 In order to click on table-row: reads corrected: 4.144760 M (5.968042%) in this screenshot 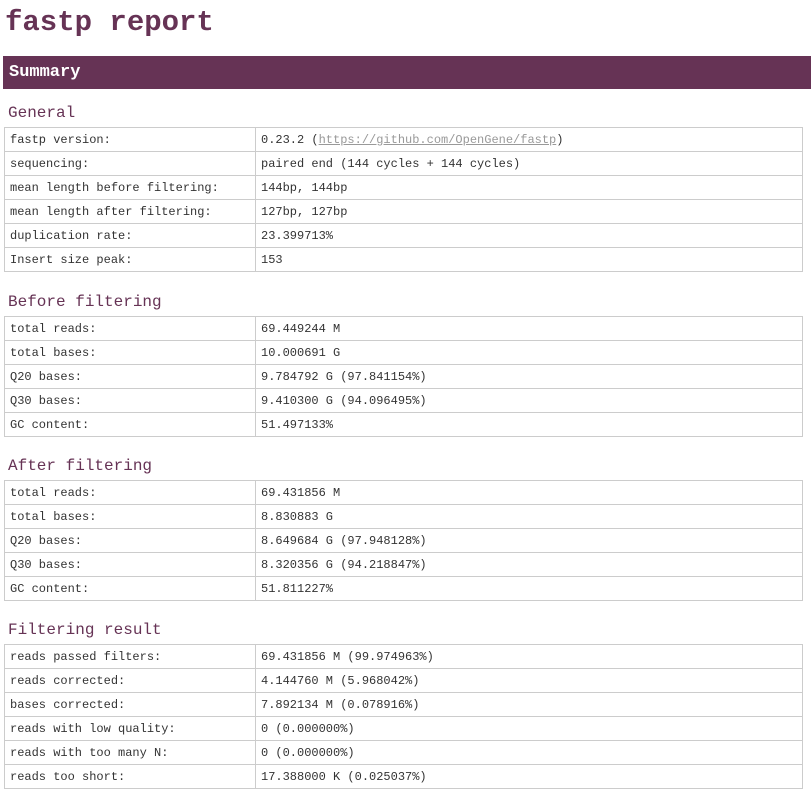, I will do `click(403, 680)`.